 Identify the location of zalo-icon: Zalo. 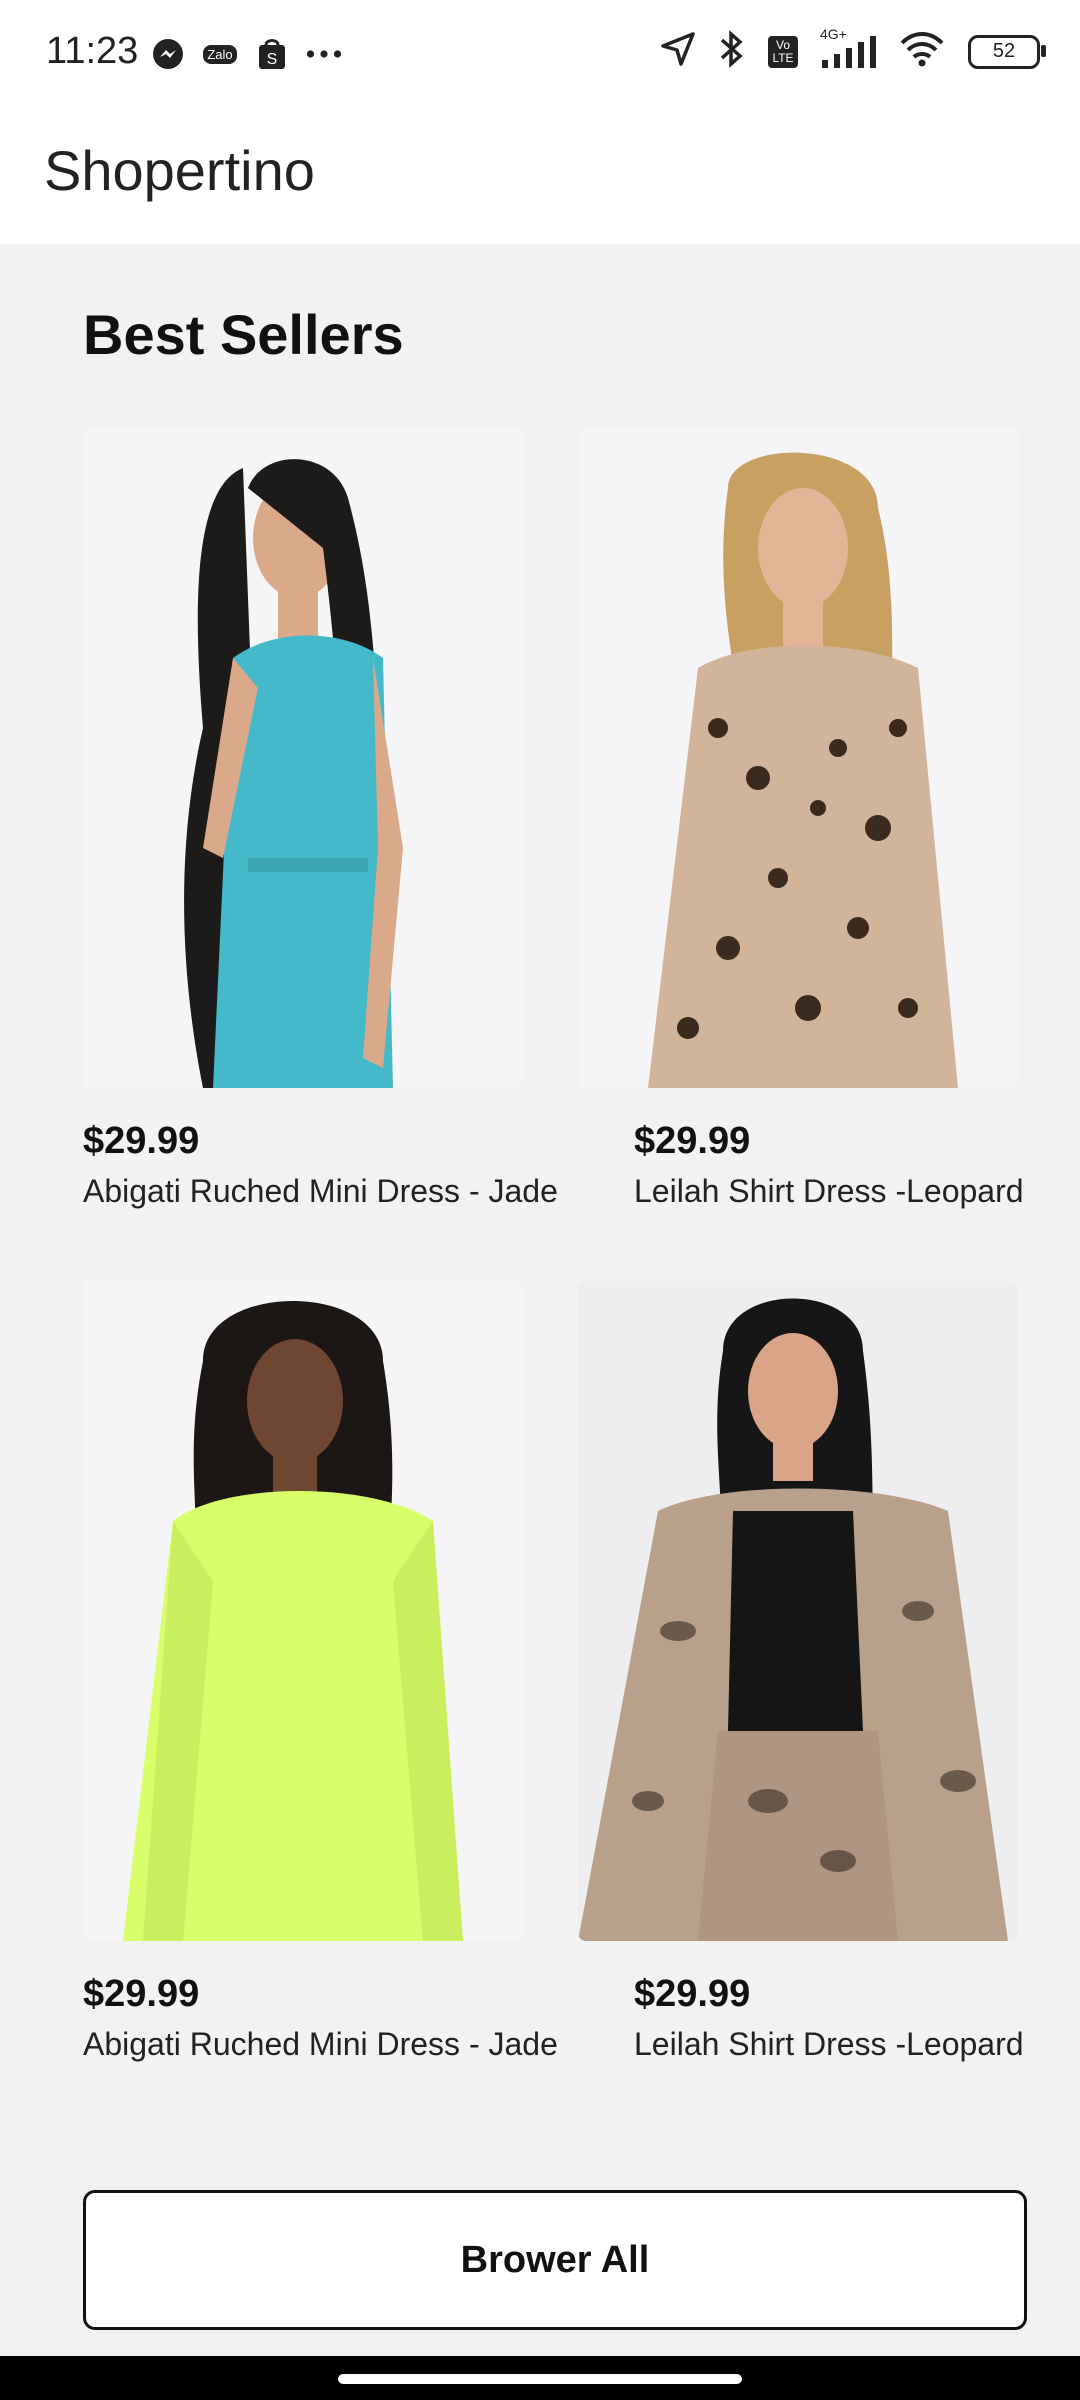
(220, 54).